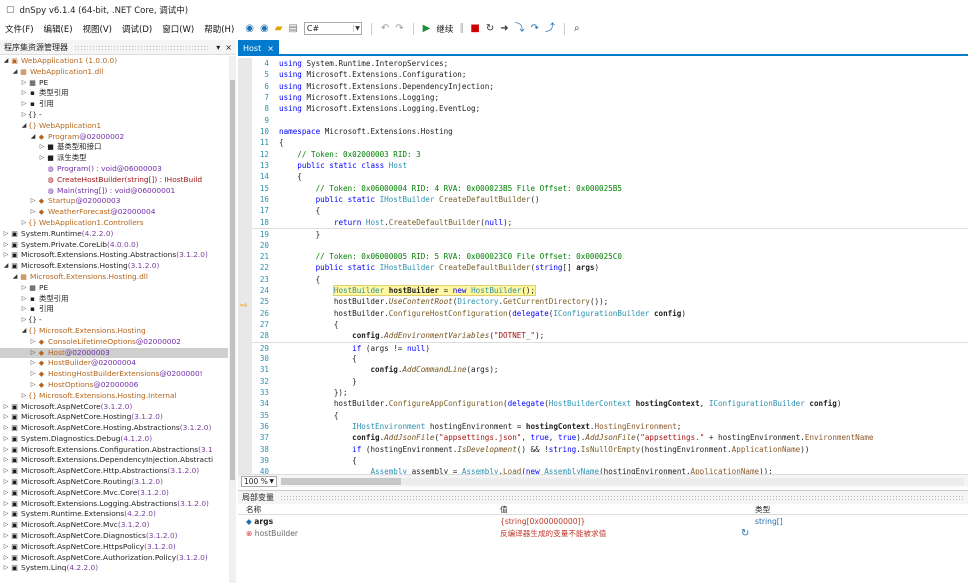  I want to click on tree-node: ◍ Main(string[]) : void @06000001, so click(114, 191).